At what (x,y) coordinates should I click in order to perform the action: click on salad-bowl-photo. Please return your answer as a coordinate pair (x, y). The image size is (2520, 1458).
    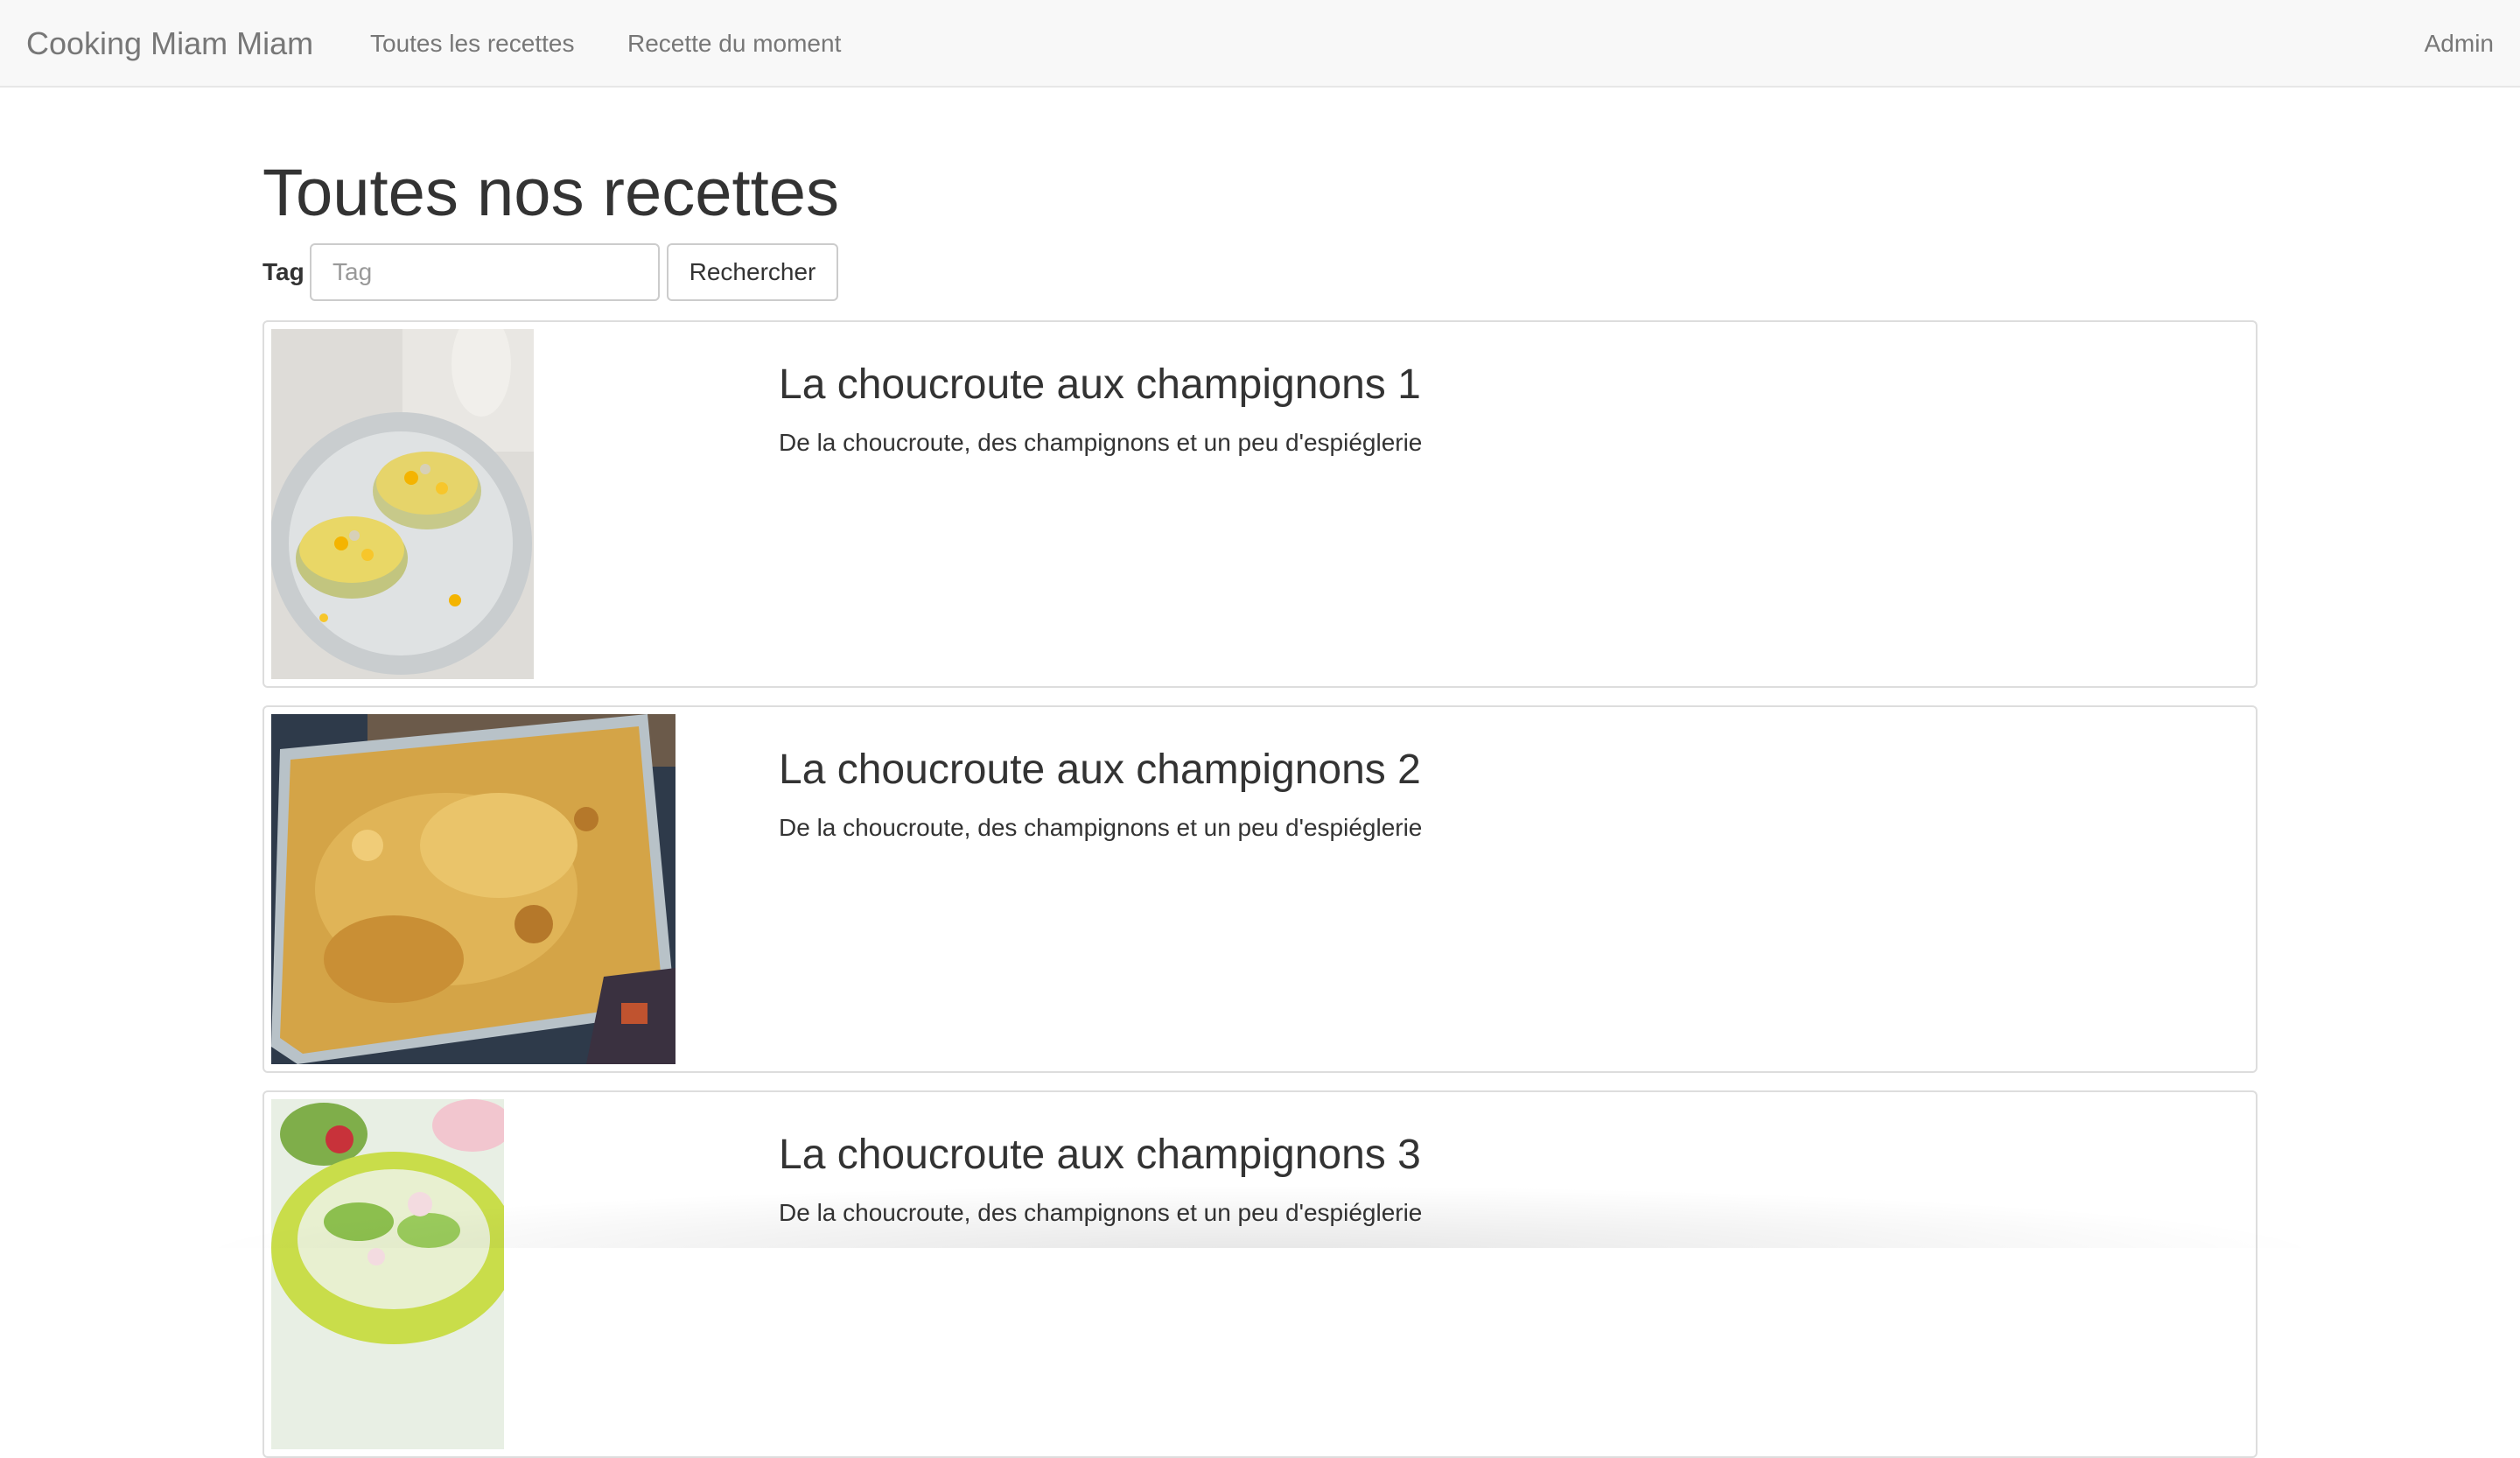
    Looking at the image, I should click on (387, 1274).